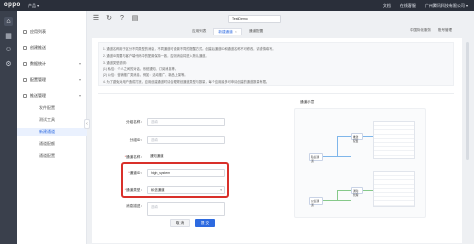  What do you see at coordinates (116, 63) in the screenshot?
I see `notice-line: 3. 通道类型说明：` at bounding box center [116, 63].